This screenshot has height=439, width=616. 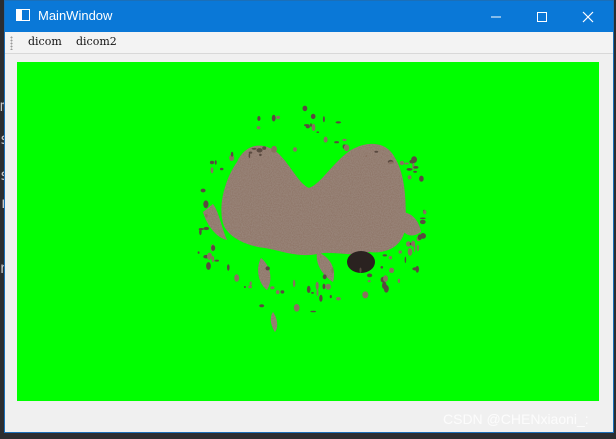 I want to click on toolbar-button-dicom: dicom, so click(x=45, y=41).